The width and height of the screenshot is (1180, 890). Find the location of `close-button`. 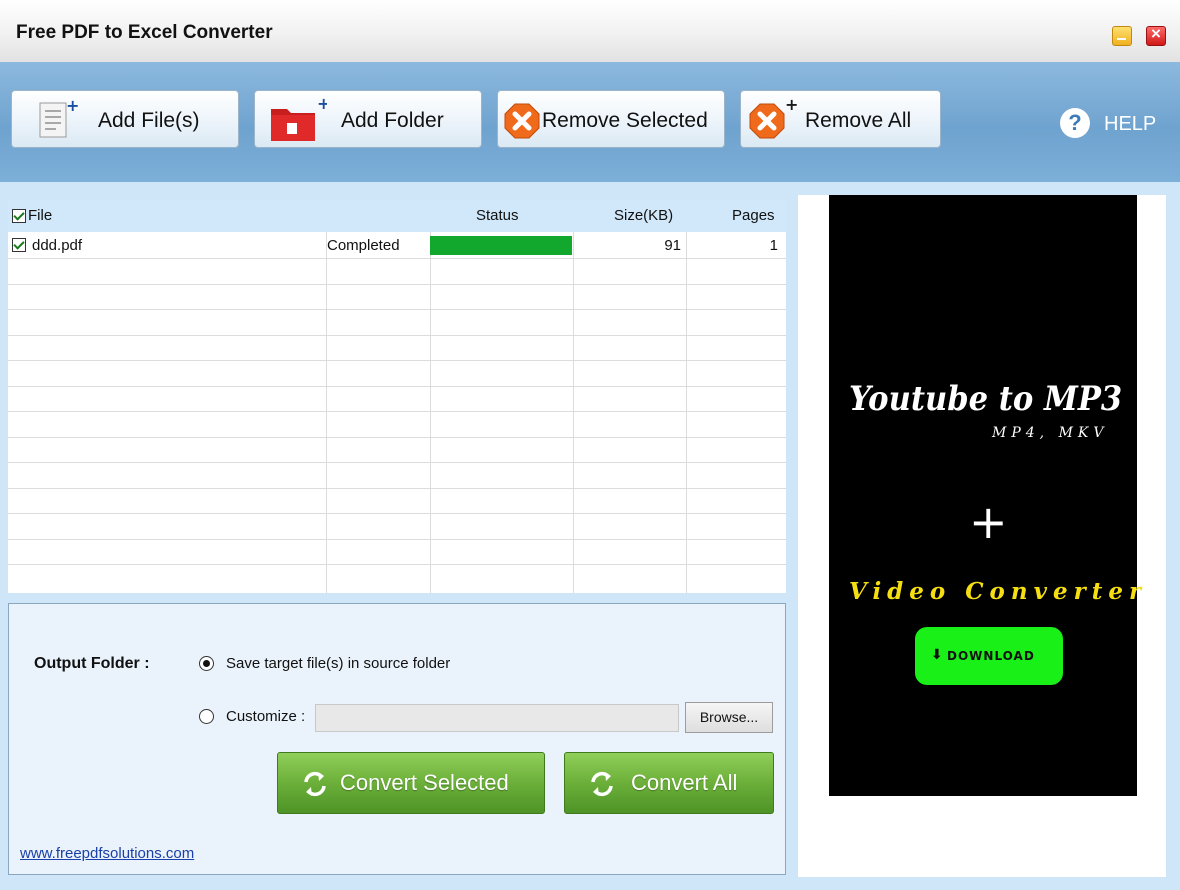

close-button is located at coordinates (1156, 35).